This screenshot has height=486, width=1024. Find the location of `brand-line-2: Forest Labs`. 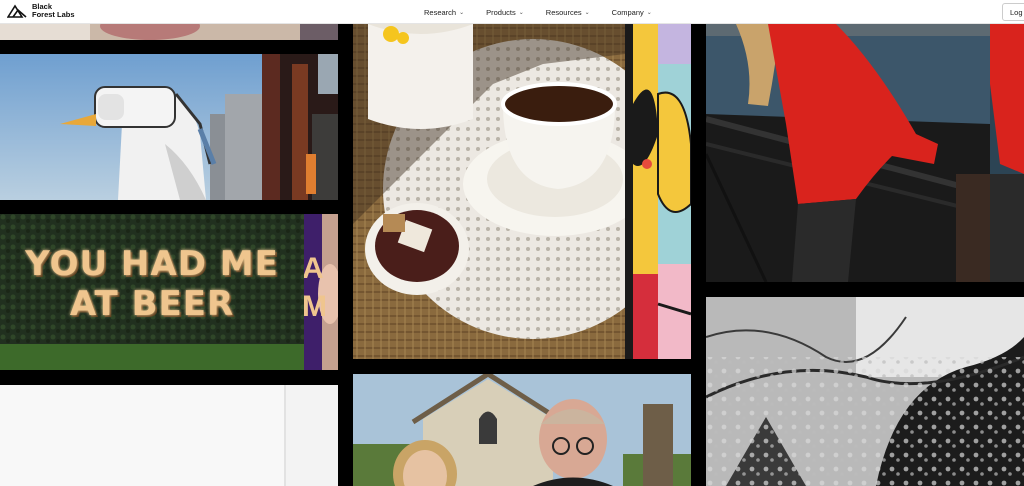

brand-line-2: Forest Labs is located at coordinates (53, 14).